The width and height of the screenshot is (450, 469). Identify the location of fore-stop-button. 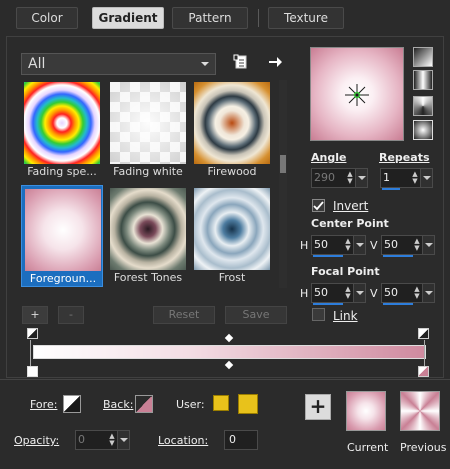
(72, 404).